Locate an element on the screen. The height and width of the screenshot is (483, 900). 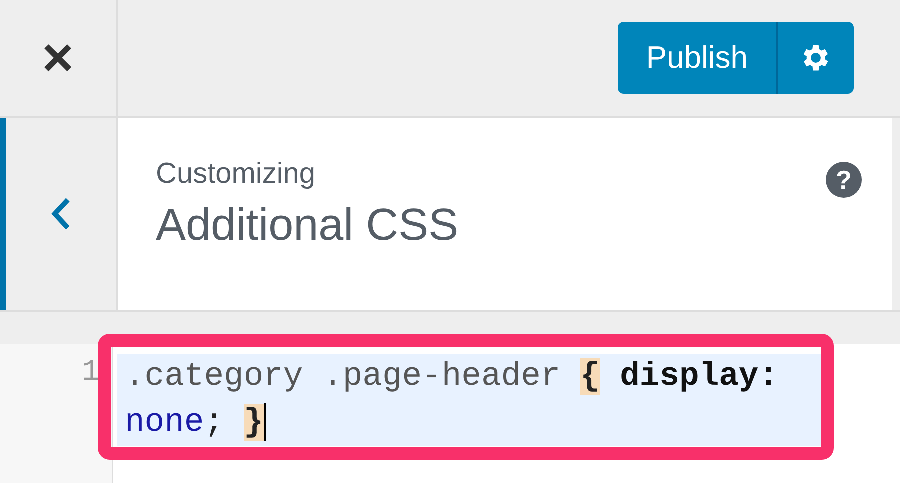
breadcrumb-label: Customizing is located at coordinates (236, 174).